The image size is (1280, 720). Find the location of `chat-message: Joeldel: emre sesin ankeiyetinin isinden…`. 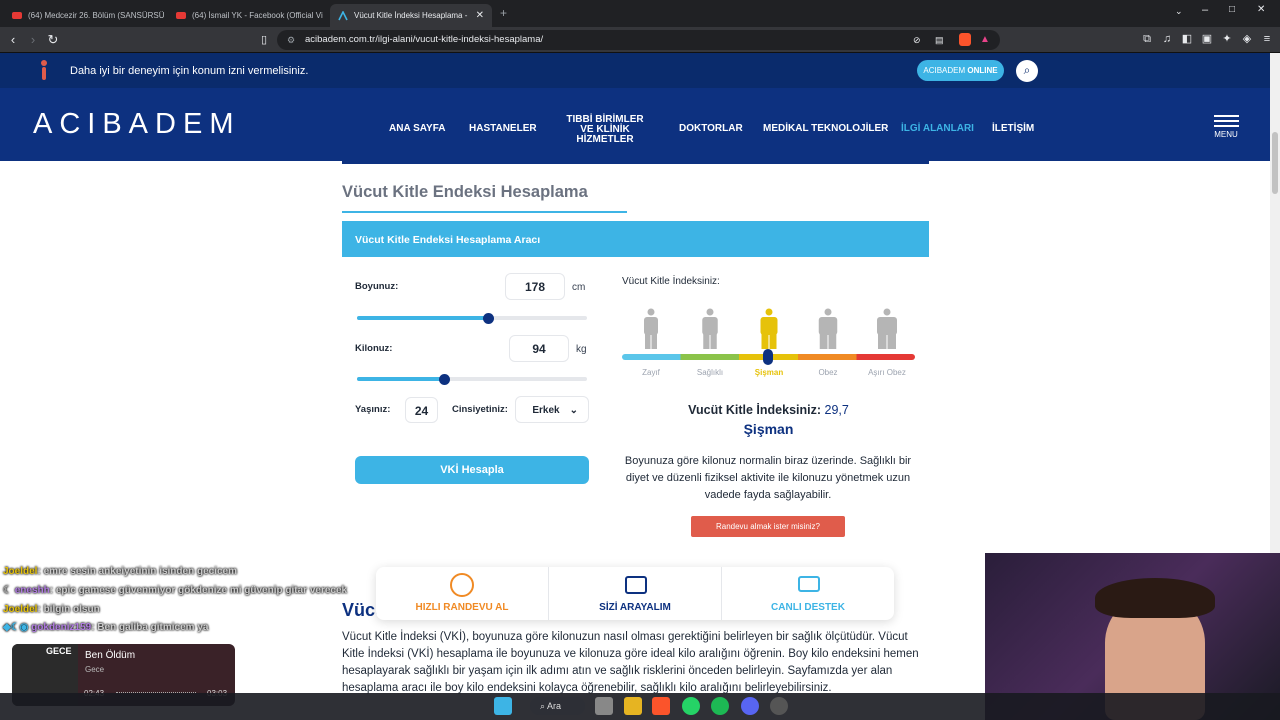

chat-message: Joeldel: emre sesin ankeiyetinin isinden… is located at coordinates (120, 571).